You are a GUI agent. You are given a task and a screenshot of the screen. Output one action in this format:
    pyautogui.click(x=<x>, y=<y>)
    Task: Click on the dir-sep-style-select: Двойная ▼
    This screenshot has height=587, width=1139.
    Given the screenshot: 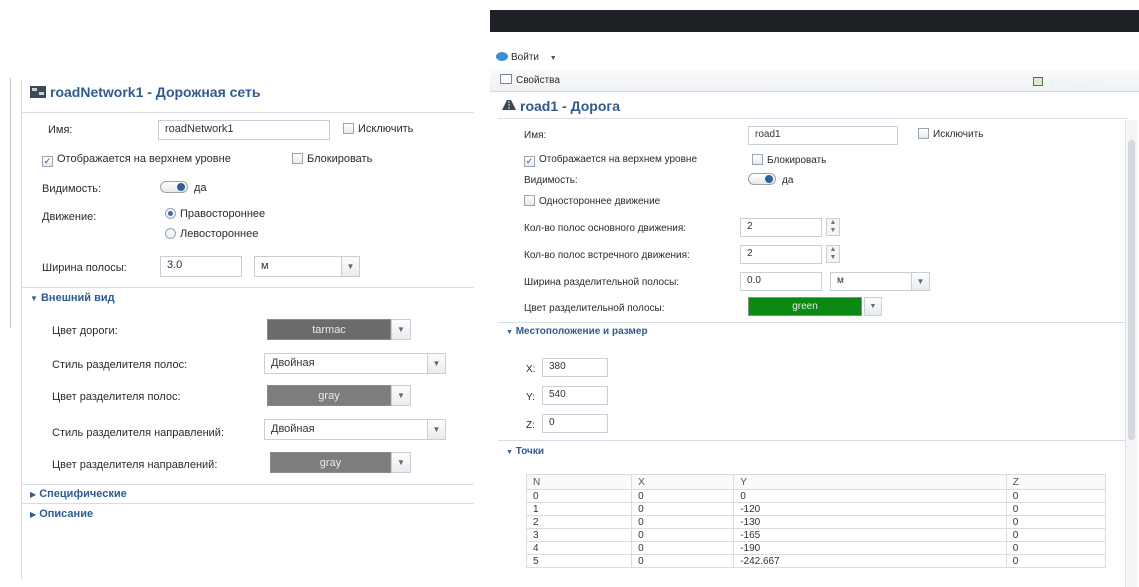 What is the action you would take?
    pyautogui.click(x=355, y=429)
    